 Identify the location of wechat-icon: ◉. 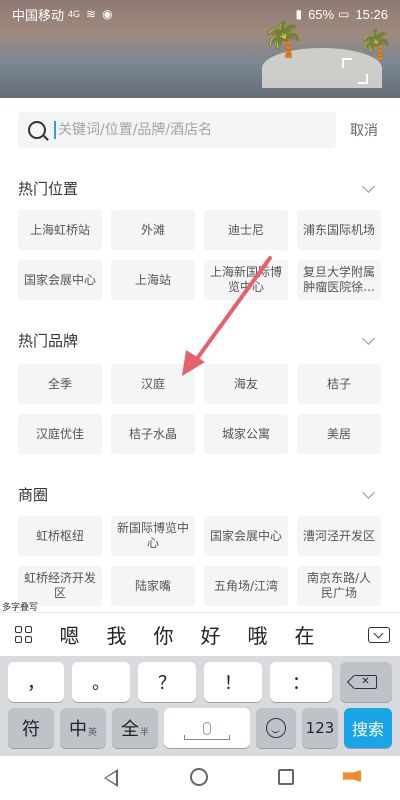
(107, 14).